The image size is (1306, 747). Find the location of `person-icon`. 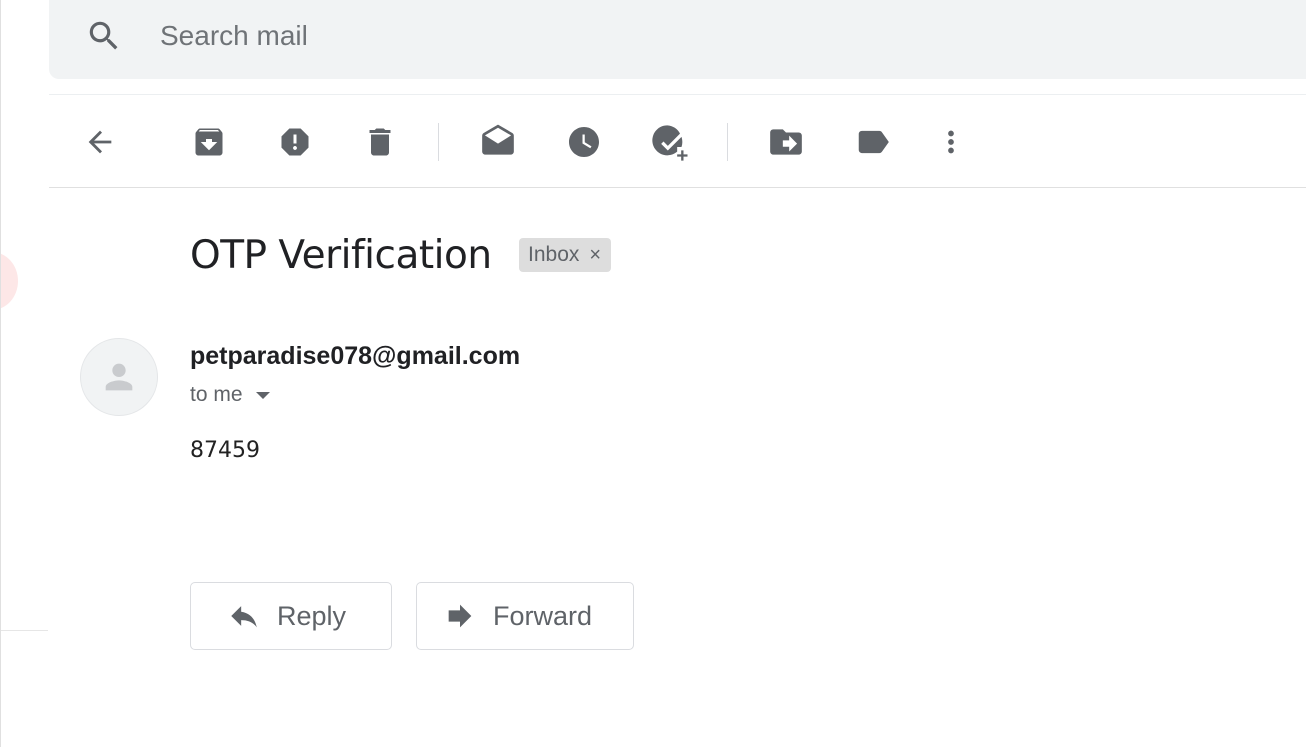

person-icon is located at coordinates (119, 377).